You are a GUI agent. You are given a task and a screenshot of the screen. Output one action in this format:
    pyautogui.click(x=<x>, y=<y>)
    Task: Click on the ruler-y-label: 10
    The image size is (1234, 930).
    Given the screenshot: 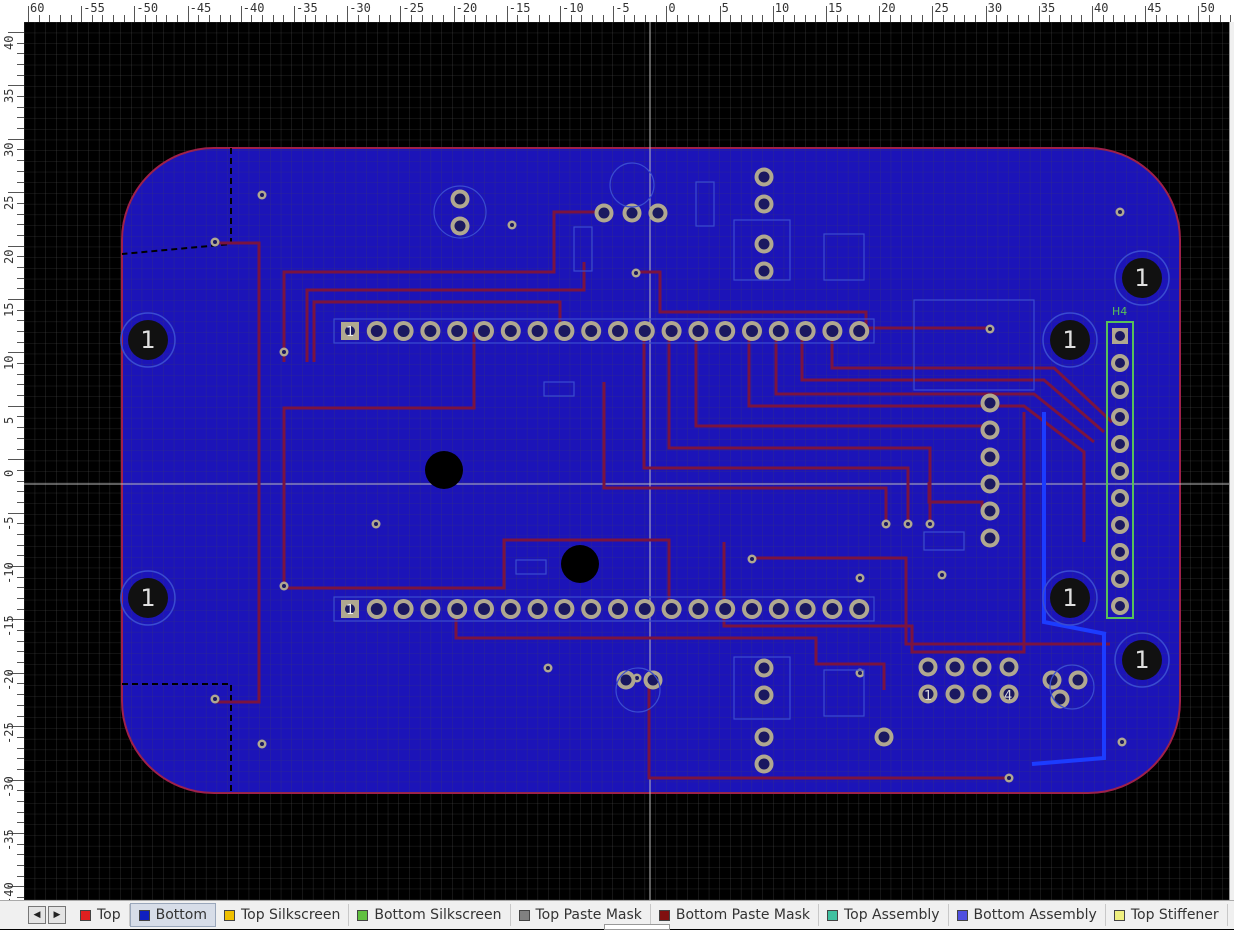 What is the action you would take?
    pyautogui.click(x=9, y=363)
    